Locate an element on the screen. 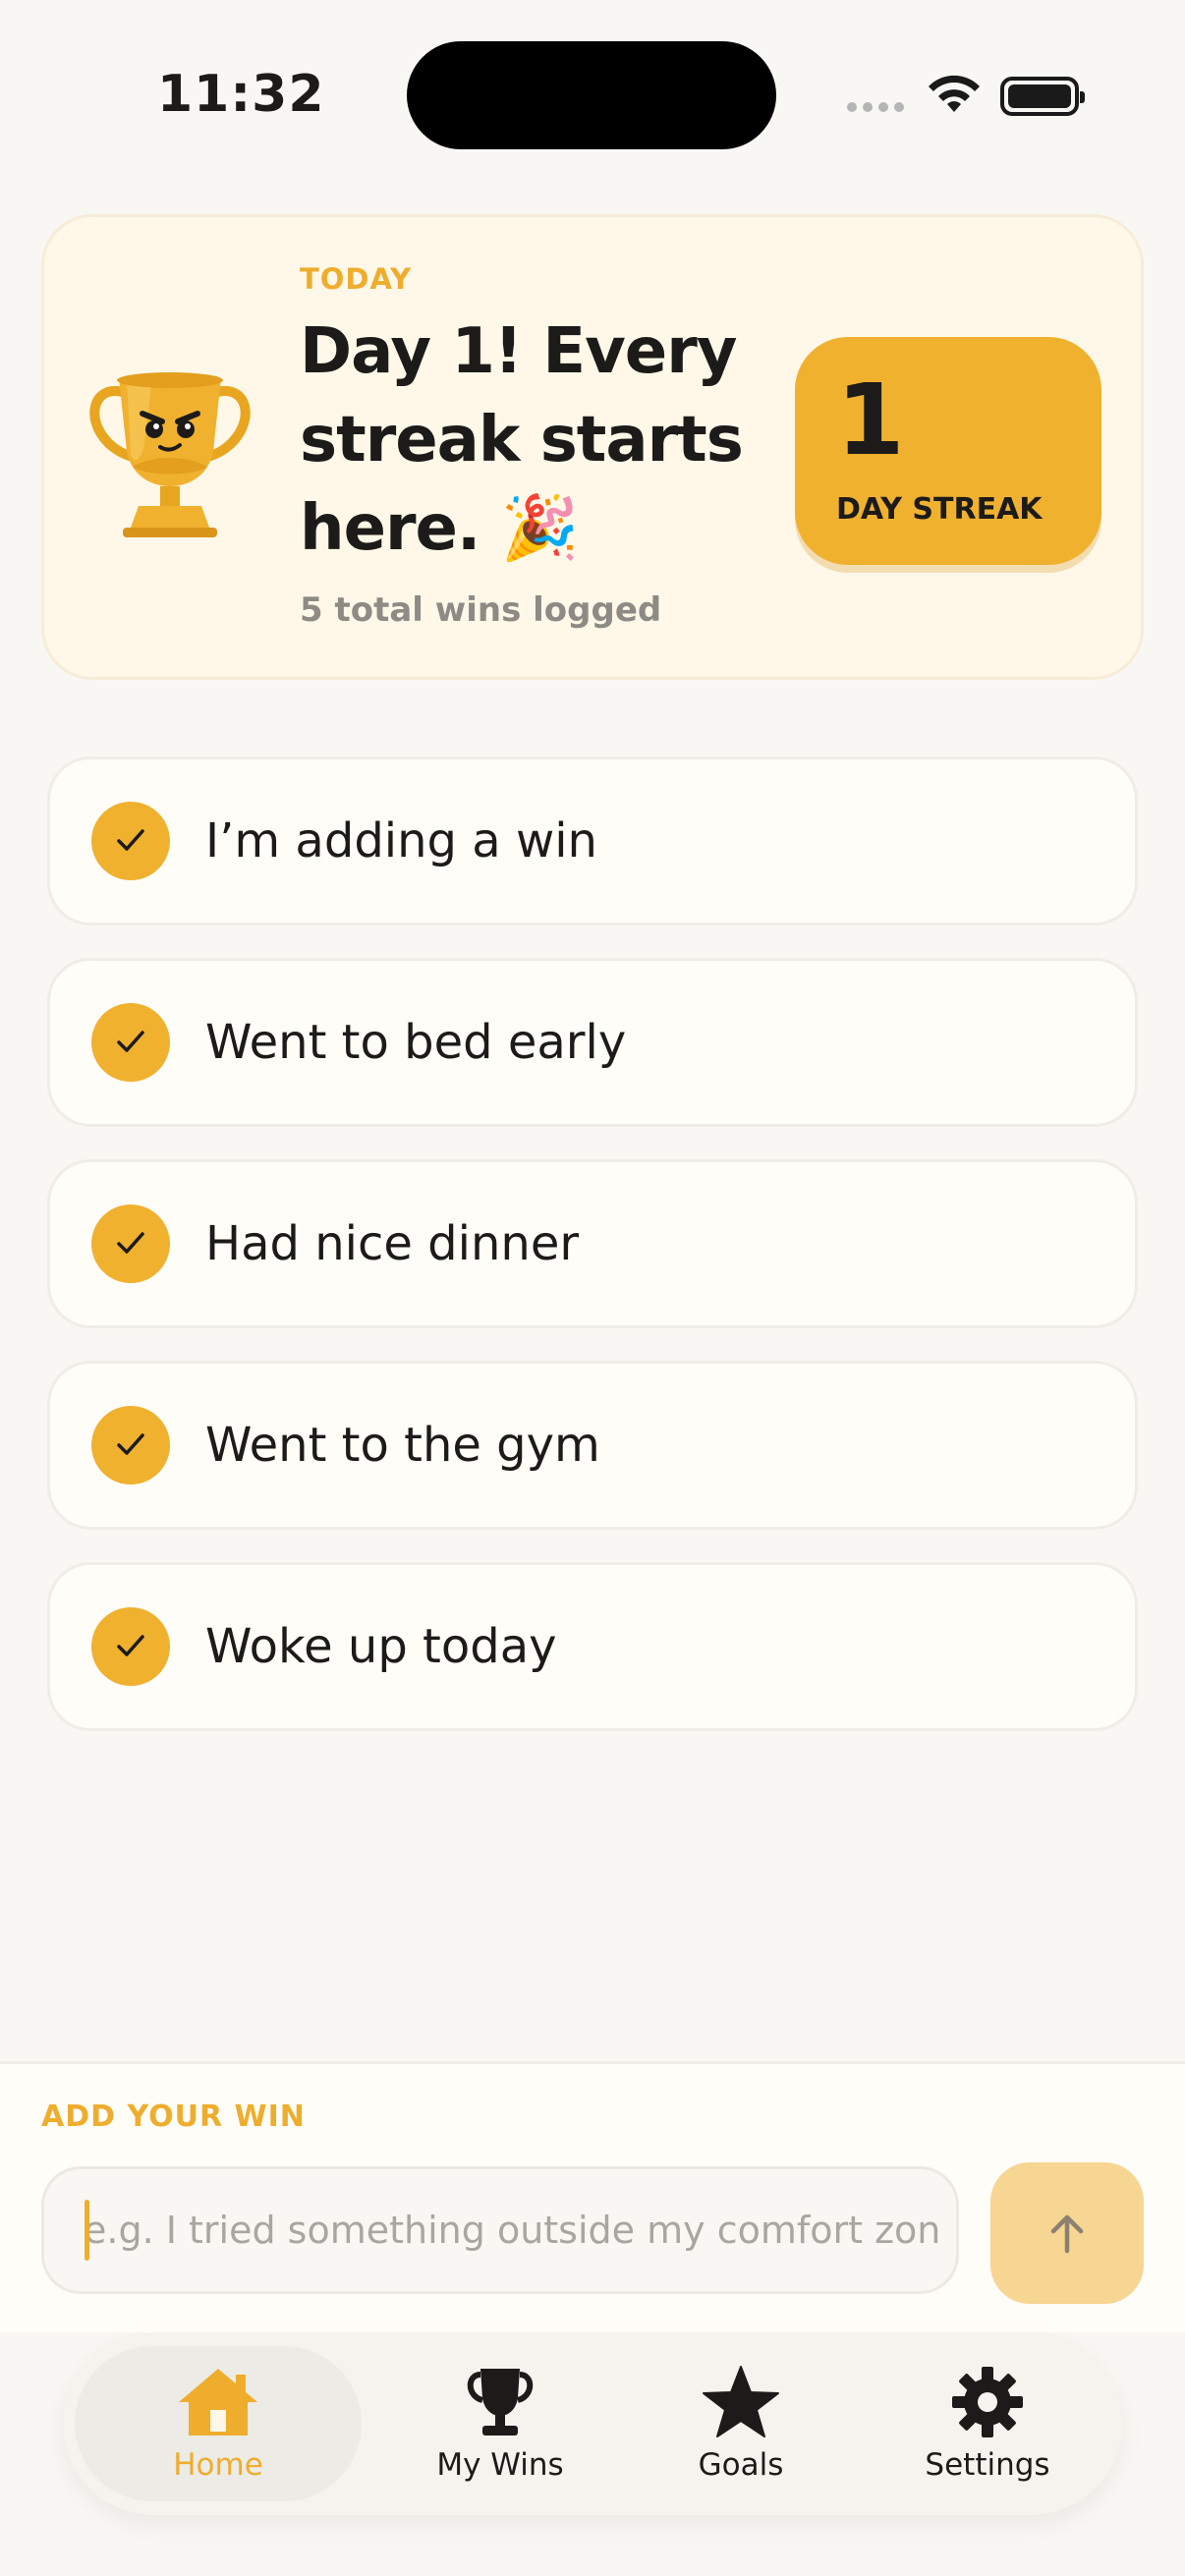 This screenshot has width=1185, height=2576. win-item: I’m adding a win is located at coordinates (592, 840).